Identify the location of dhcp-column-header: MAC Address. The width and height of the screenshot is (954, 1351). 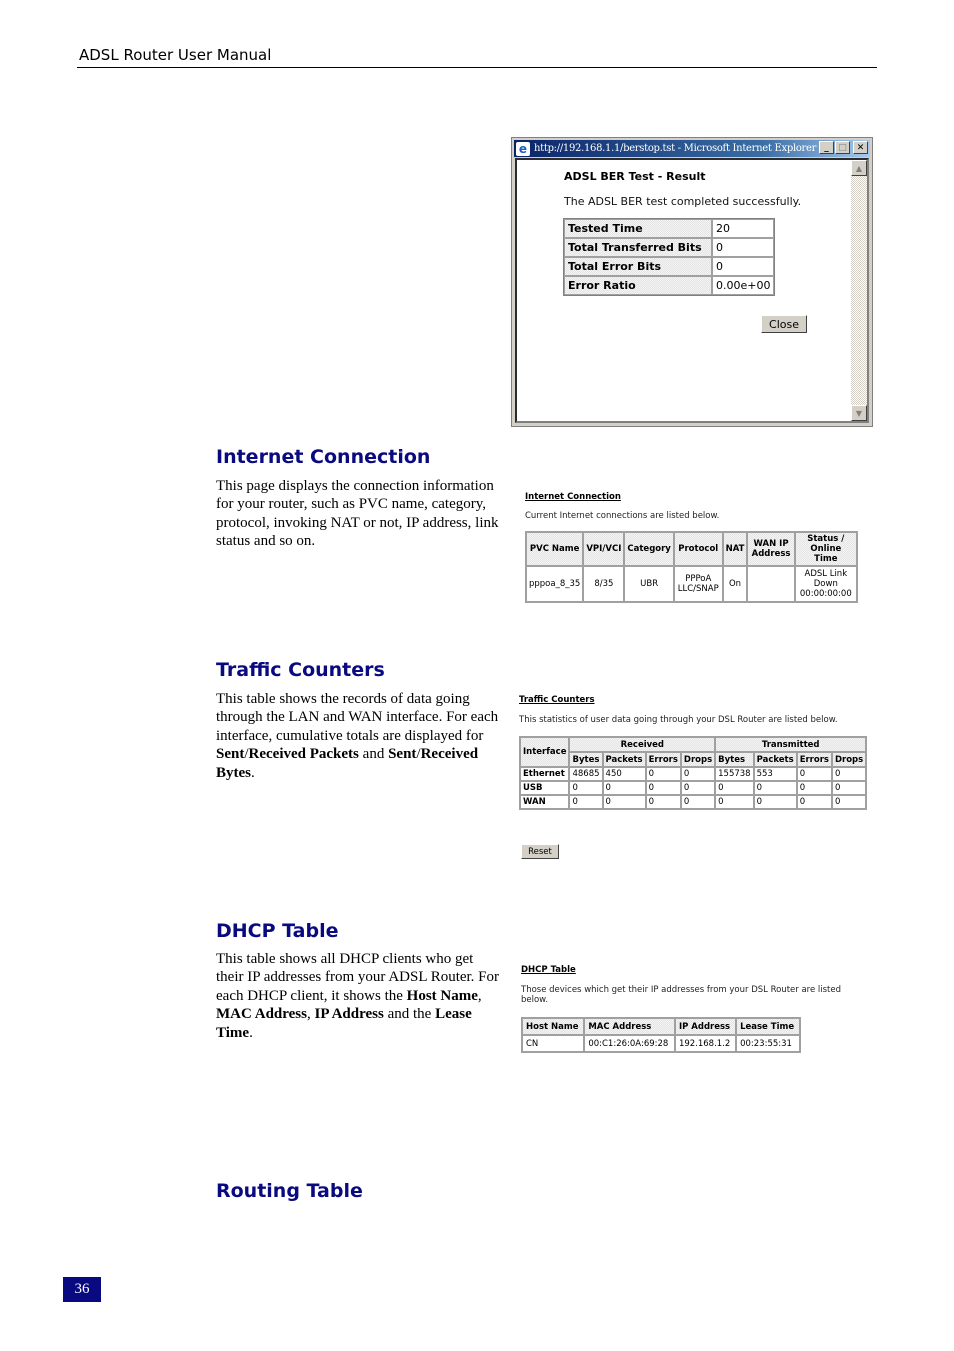
(629, 1026).